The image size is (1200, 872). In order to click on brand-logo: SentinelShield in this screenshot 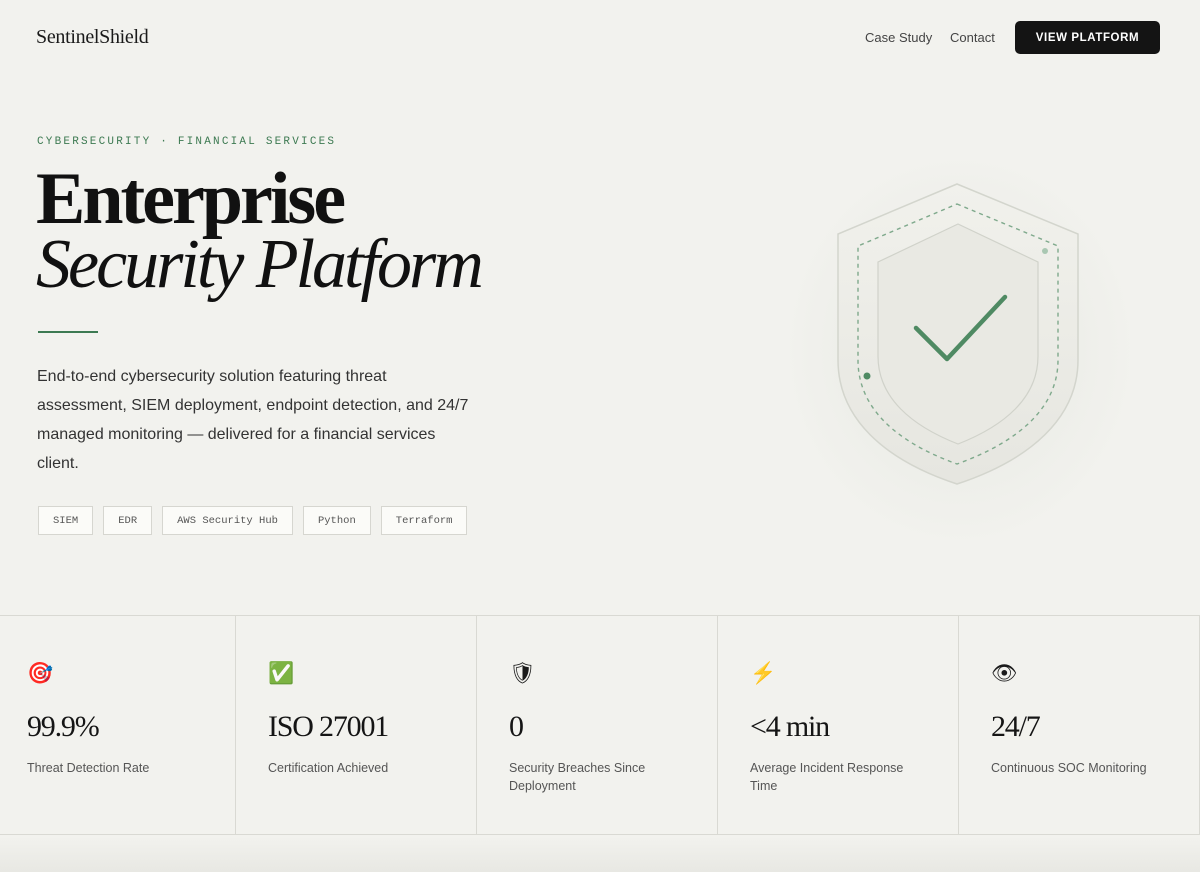, I will do `click(92, 37)`.